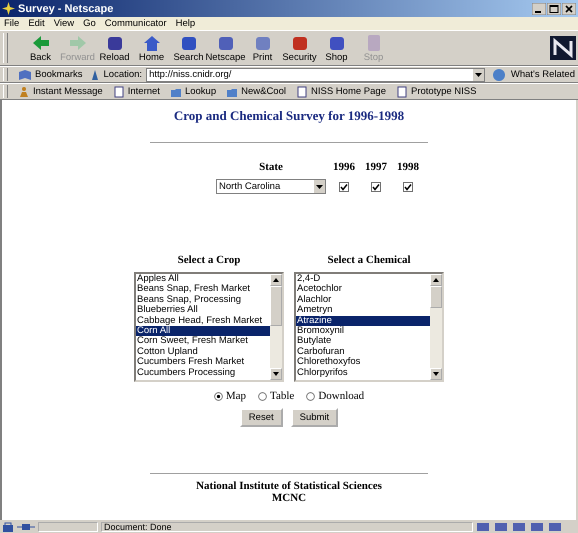  What do you see at coordinates (203, 321) in the screenshot?
I see `crop-option: Cabbage Head, Fresh Market` at bounding box center [203, 321].